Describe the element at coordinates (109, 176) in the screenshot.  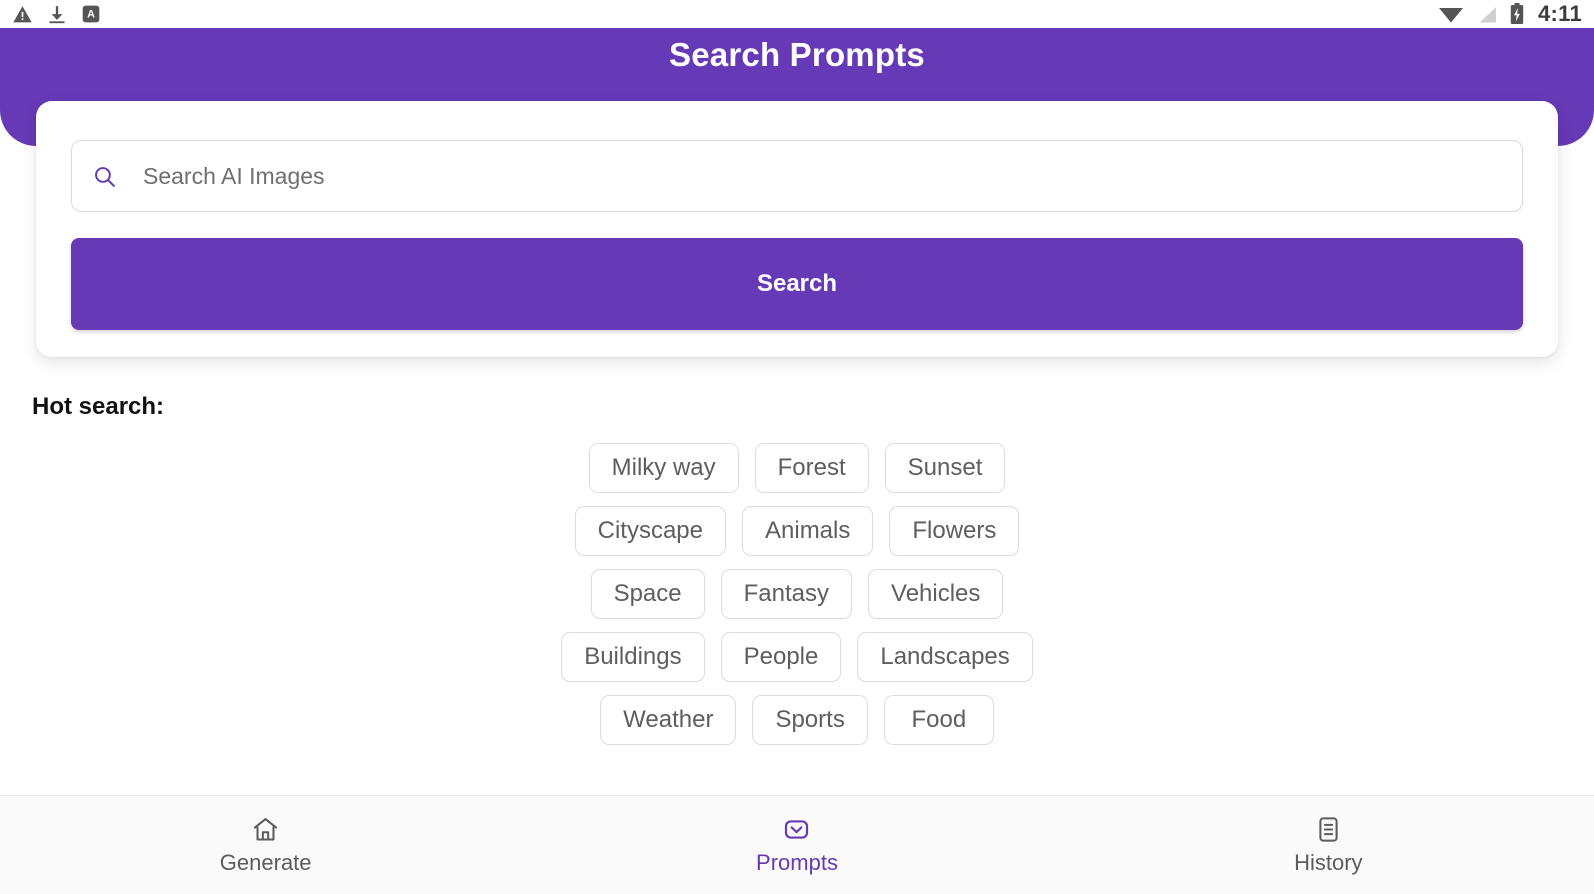
I see `search-icon` at that location.